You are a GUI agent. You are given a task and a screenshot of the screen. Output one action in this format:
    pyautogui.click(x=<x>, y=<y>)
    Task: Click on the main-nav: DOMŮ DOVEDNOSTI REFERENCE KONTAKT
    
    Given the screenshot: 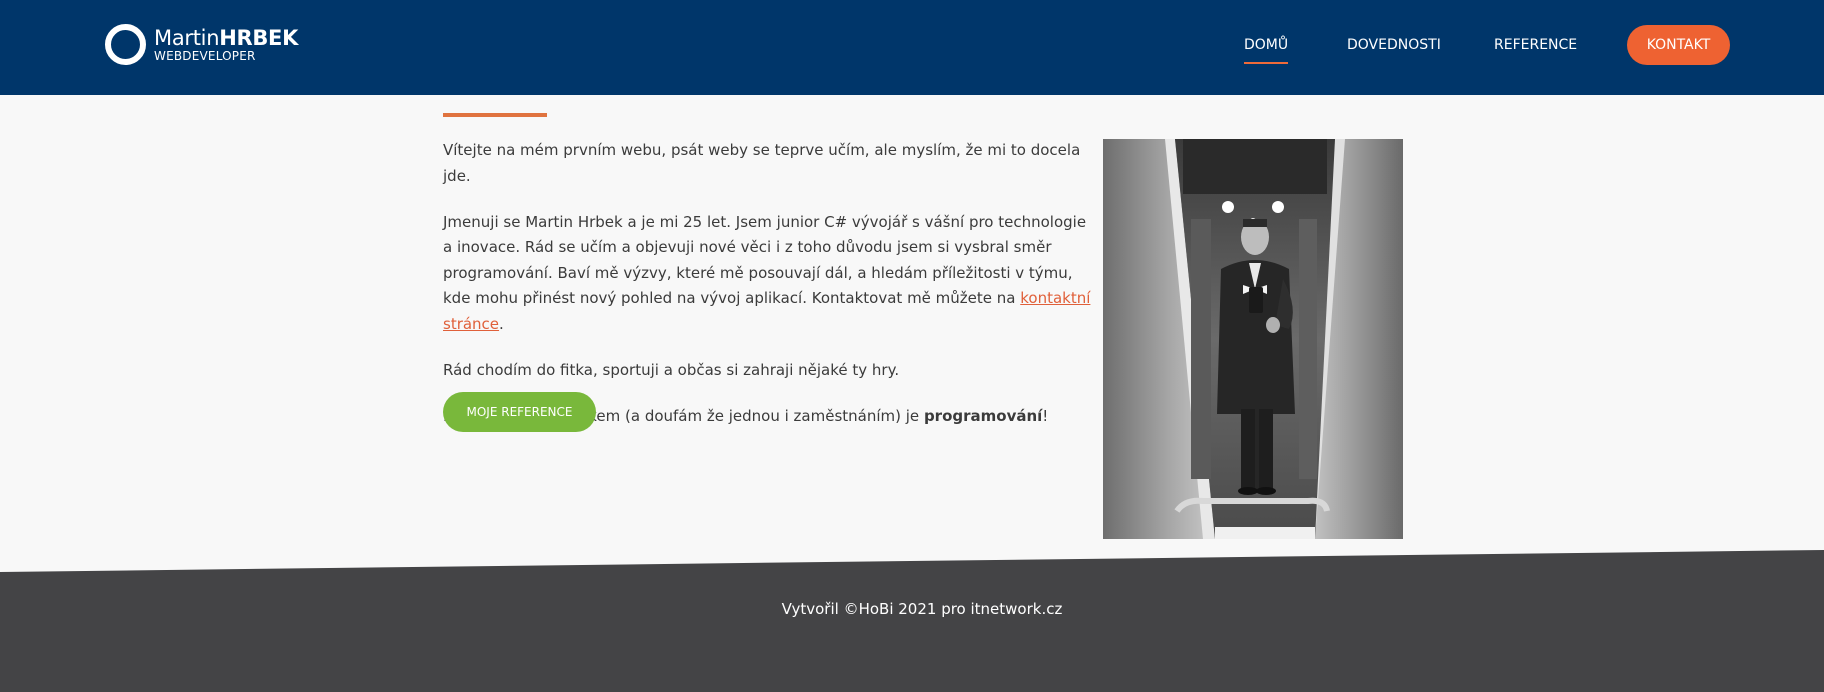 What is the action you would take?
    pyautogui.click(x=912, y=47)
    